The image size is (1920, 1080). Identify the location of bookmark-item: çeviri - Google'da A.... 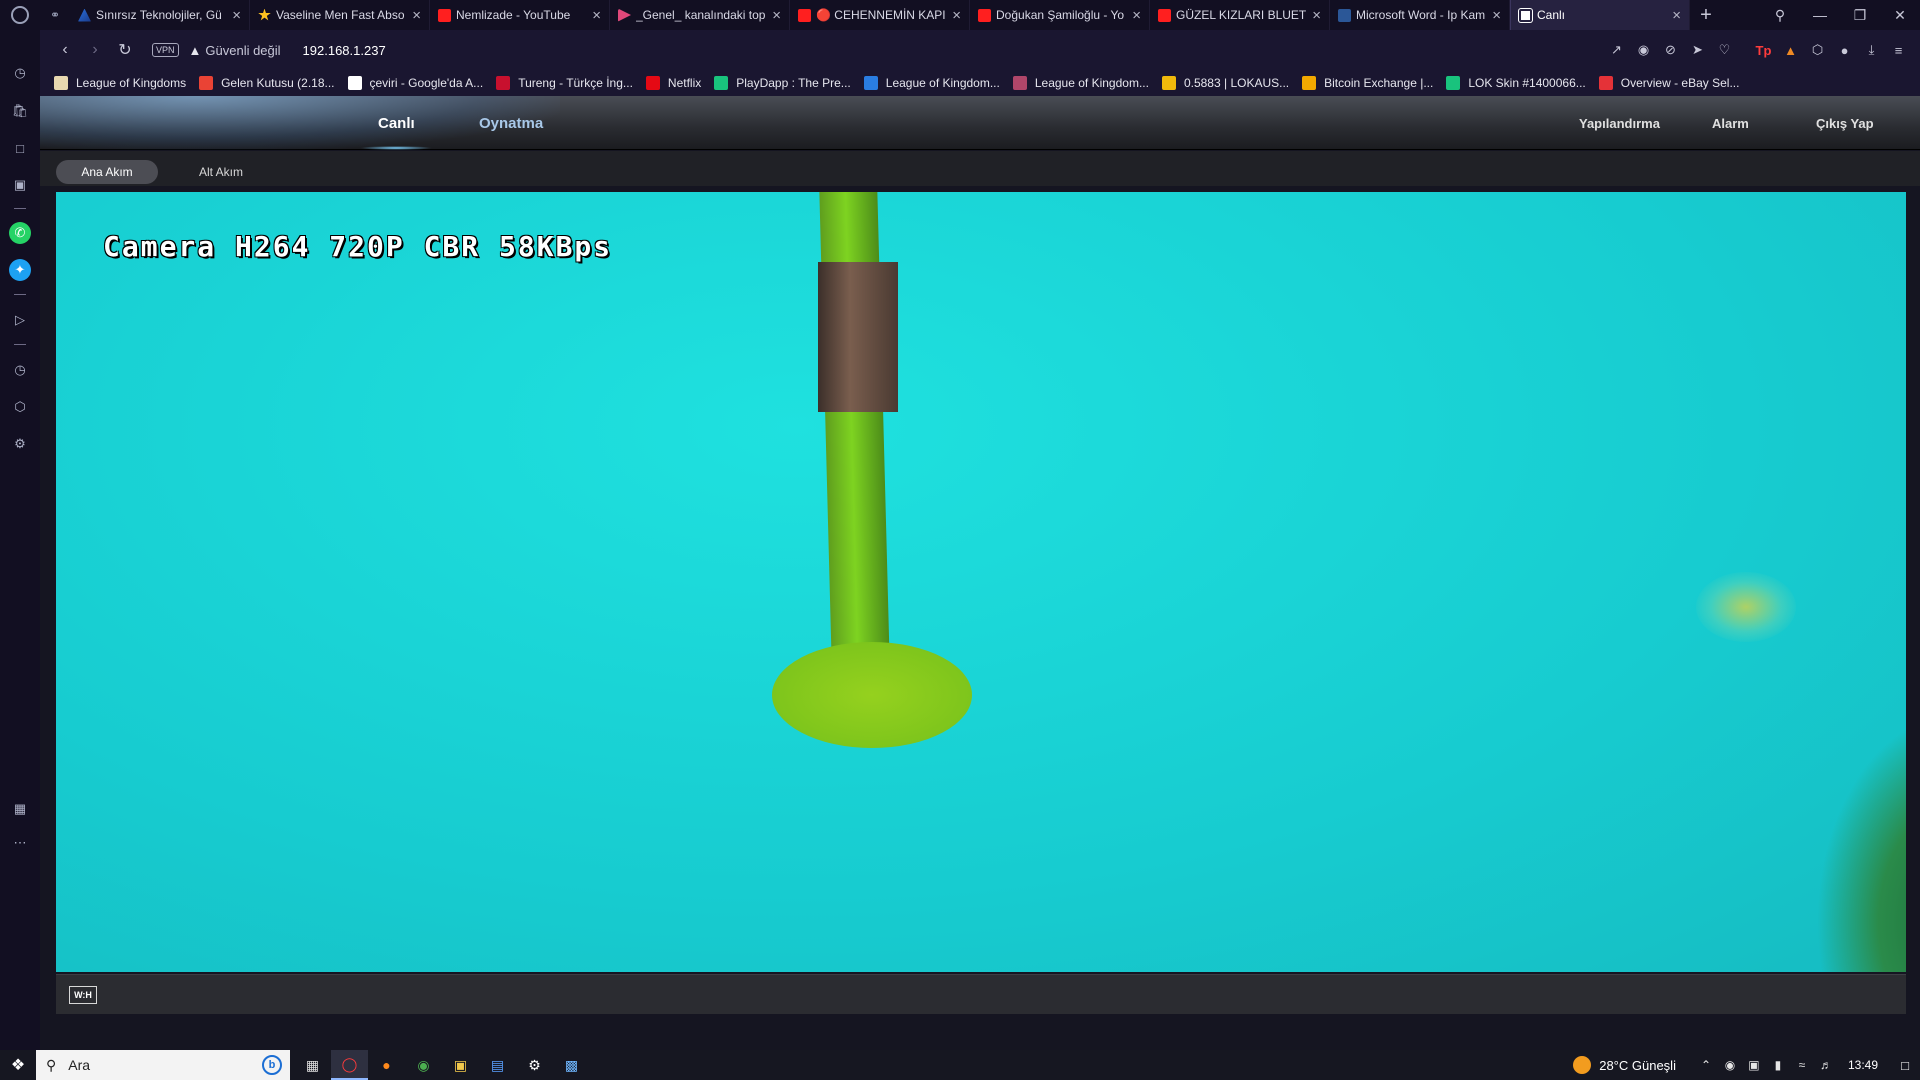
(415, 83).